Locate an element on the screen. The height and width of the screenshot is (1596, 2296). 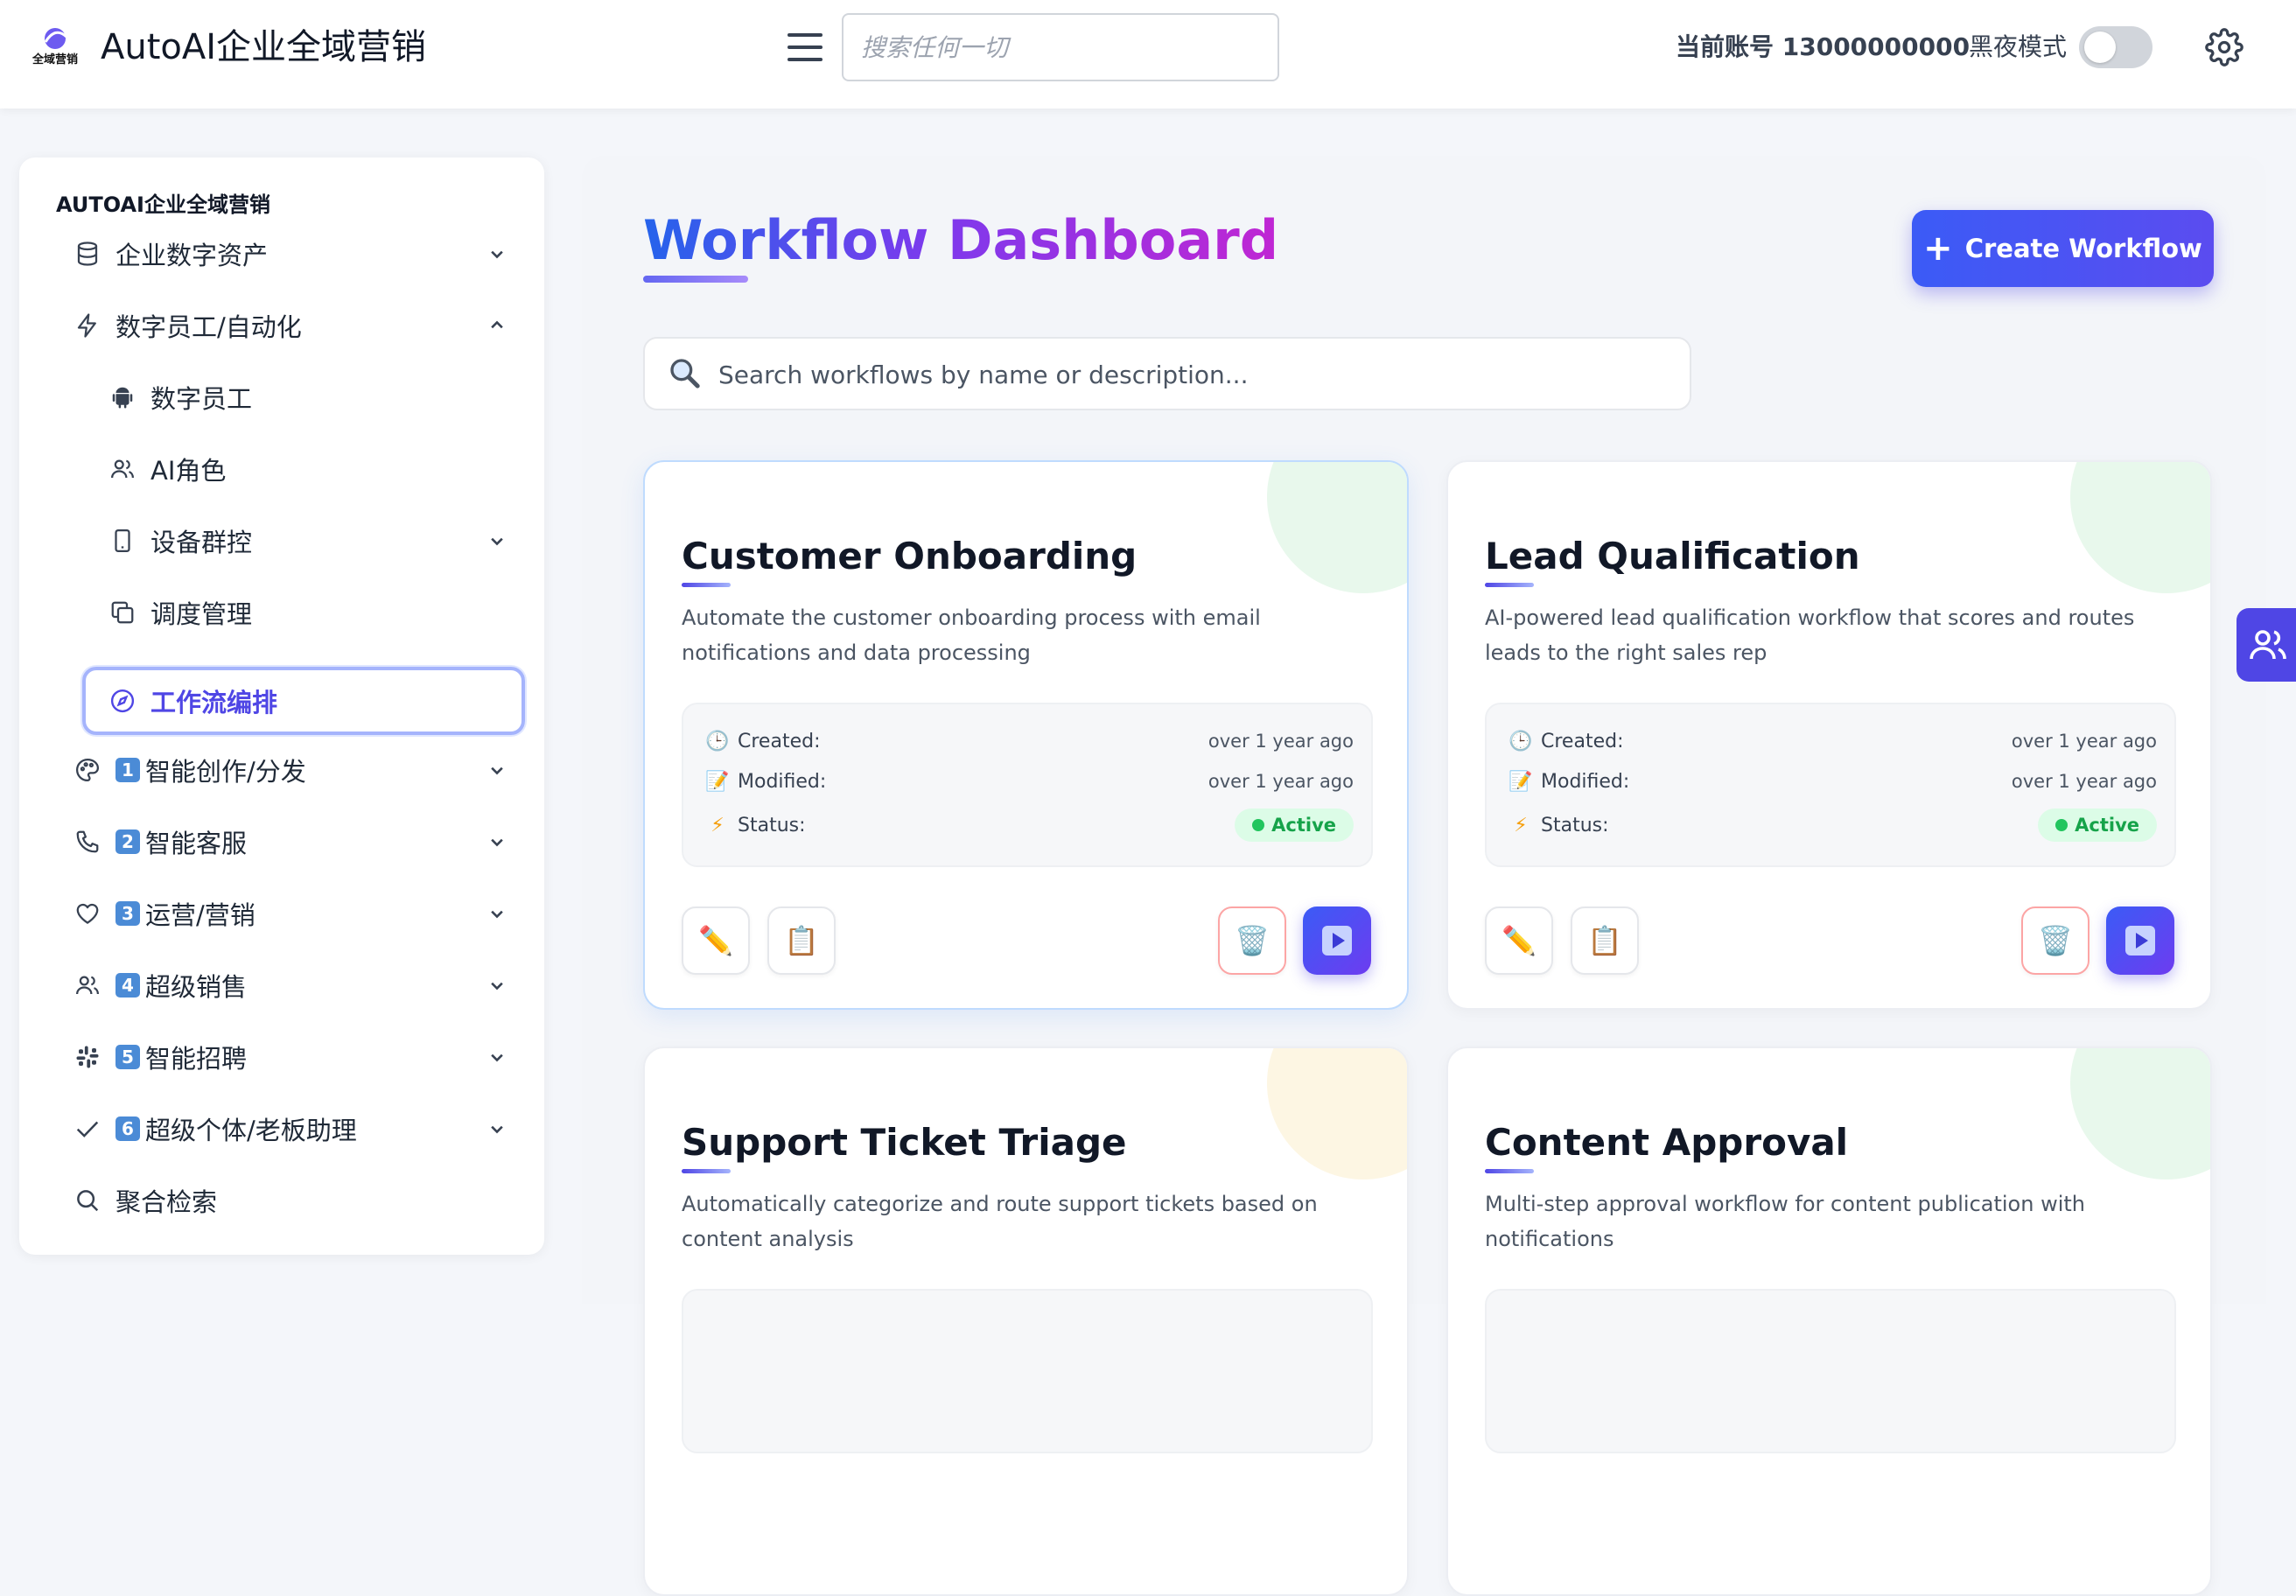
create-workflow-button: + Create Workflow is located at coordinates (2063, 248).